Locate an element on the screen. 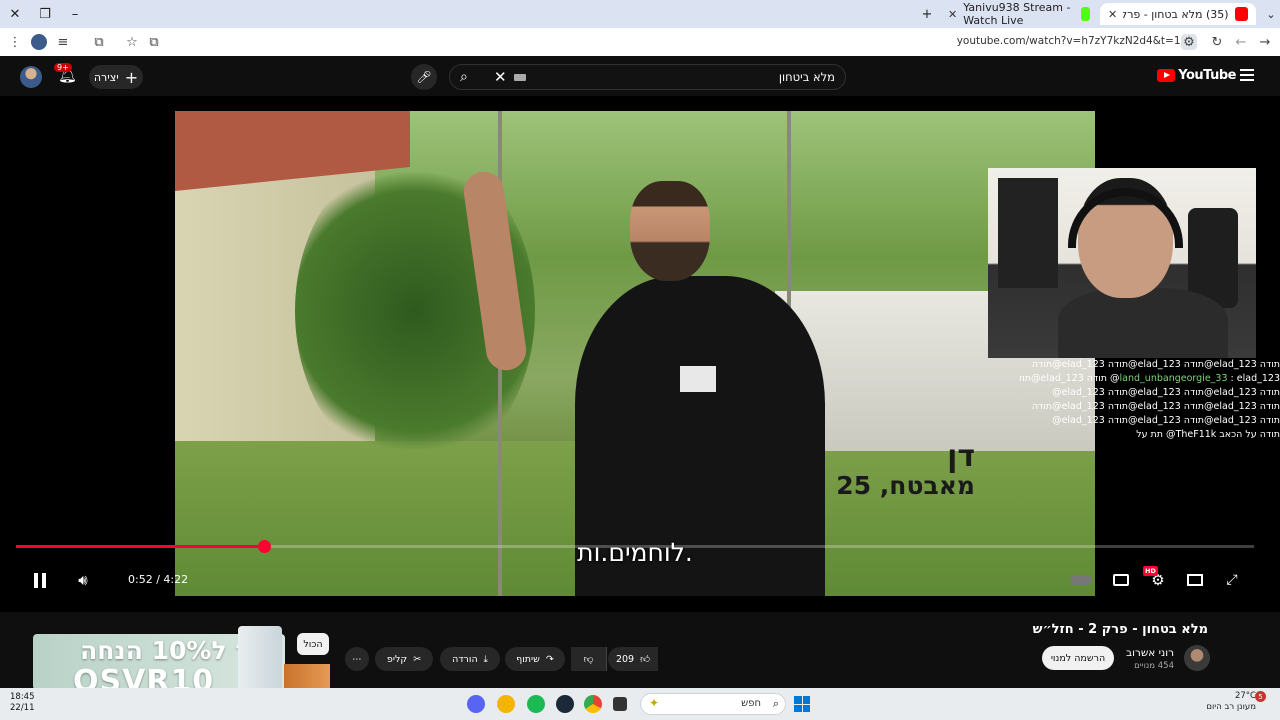  fullscreen-icon: ⤢ is located at coordinates (1232, 580).